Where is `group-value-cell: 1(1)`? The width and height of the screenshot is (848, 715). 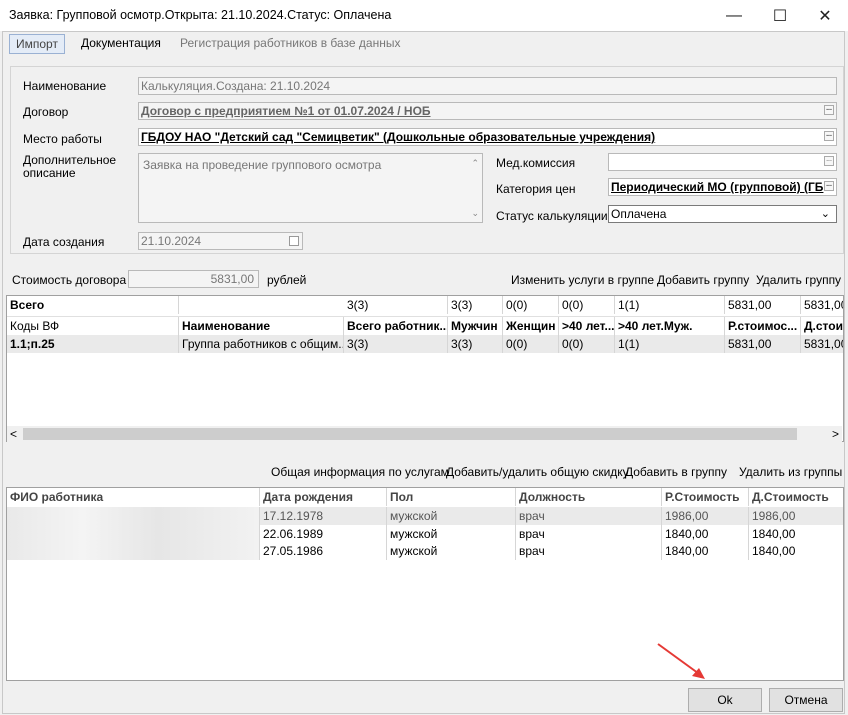
group-value-cell: 1(1) is located at coordinates (670, 344).